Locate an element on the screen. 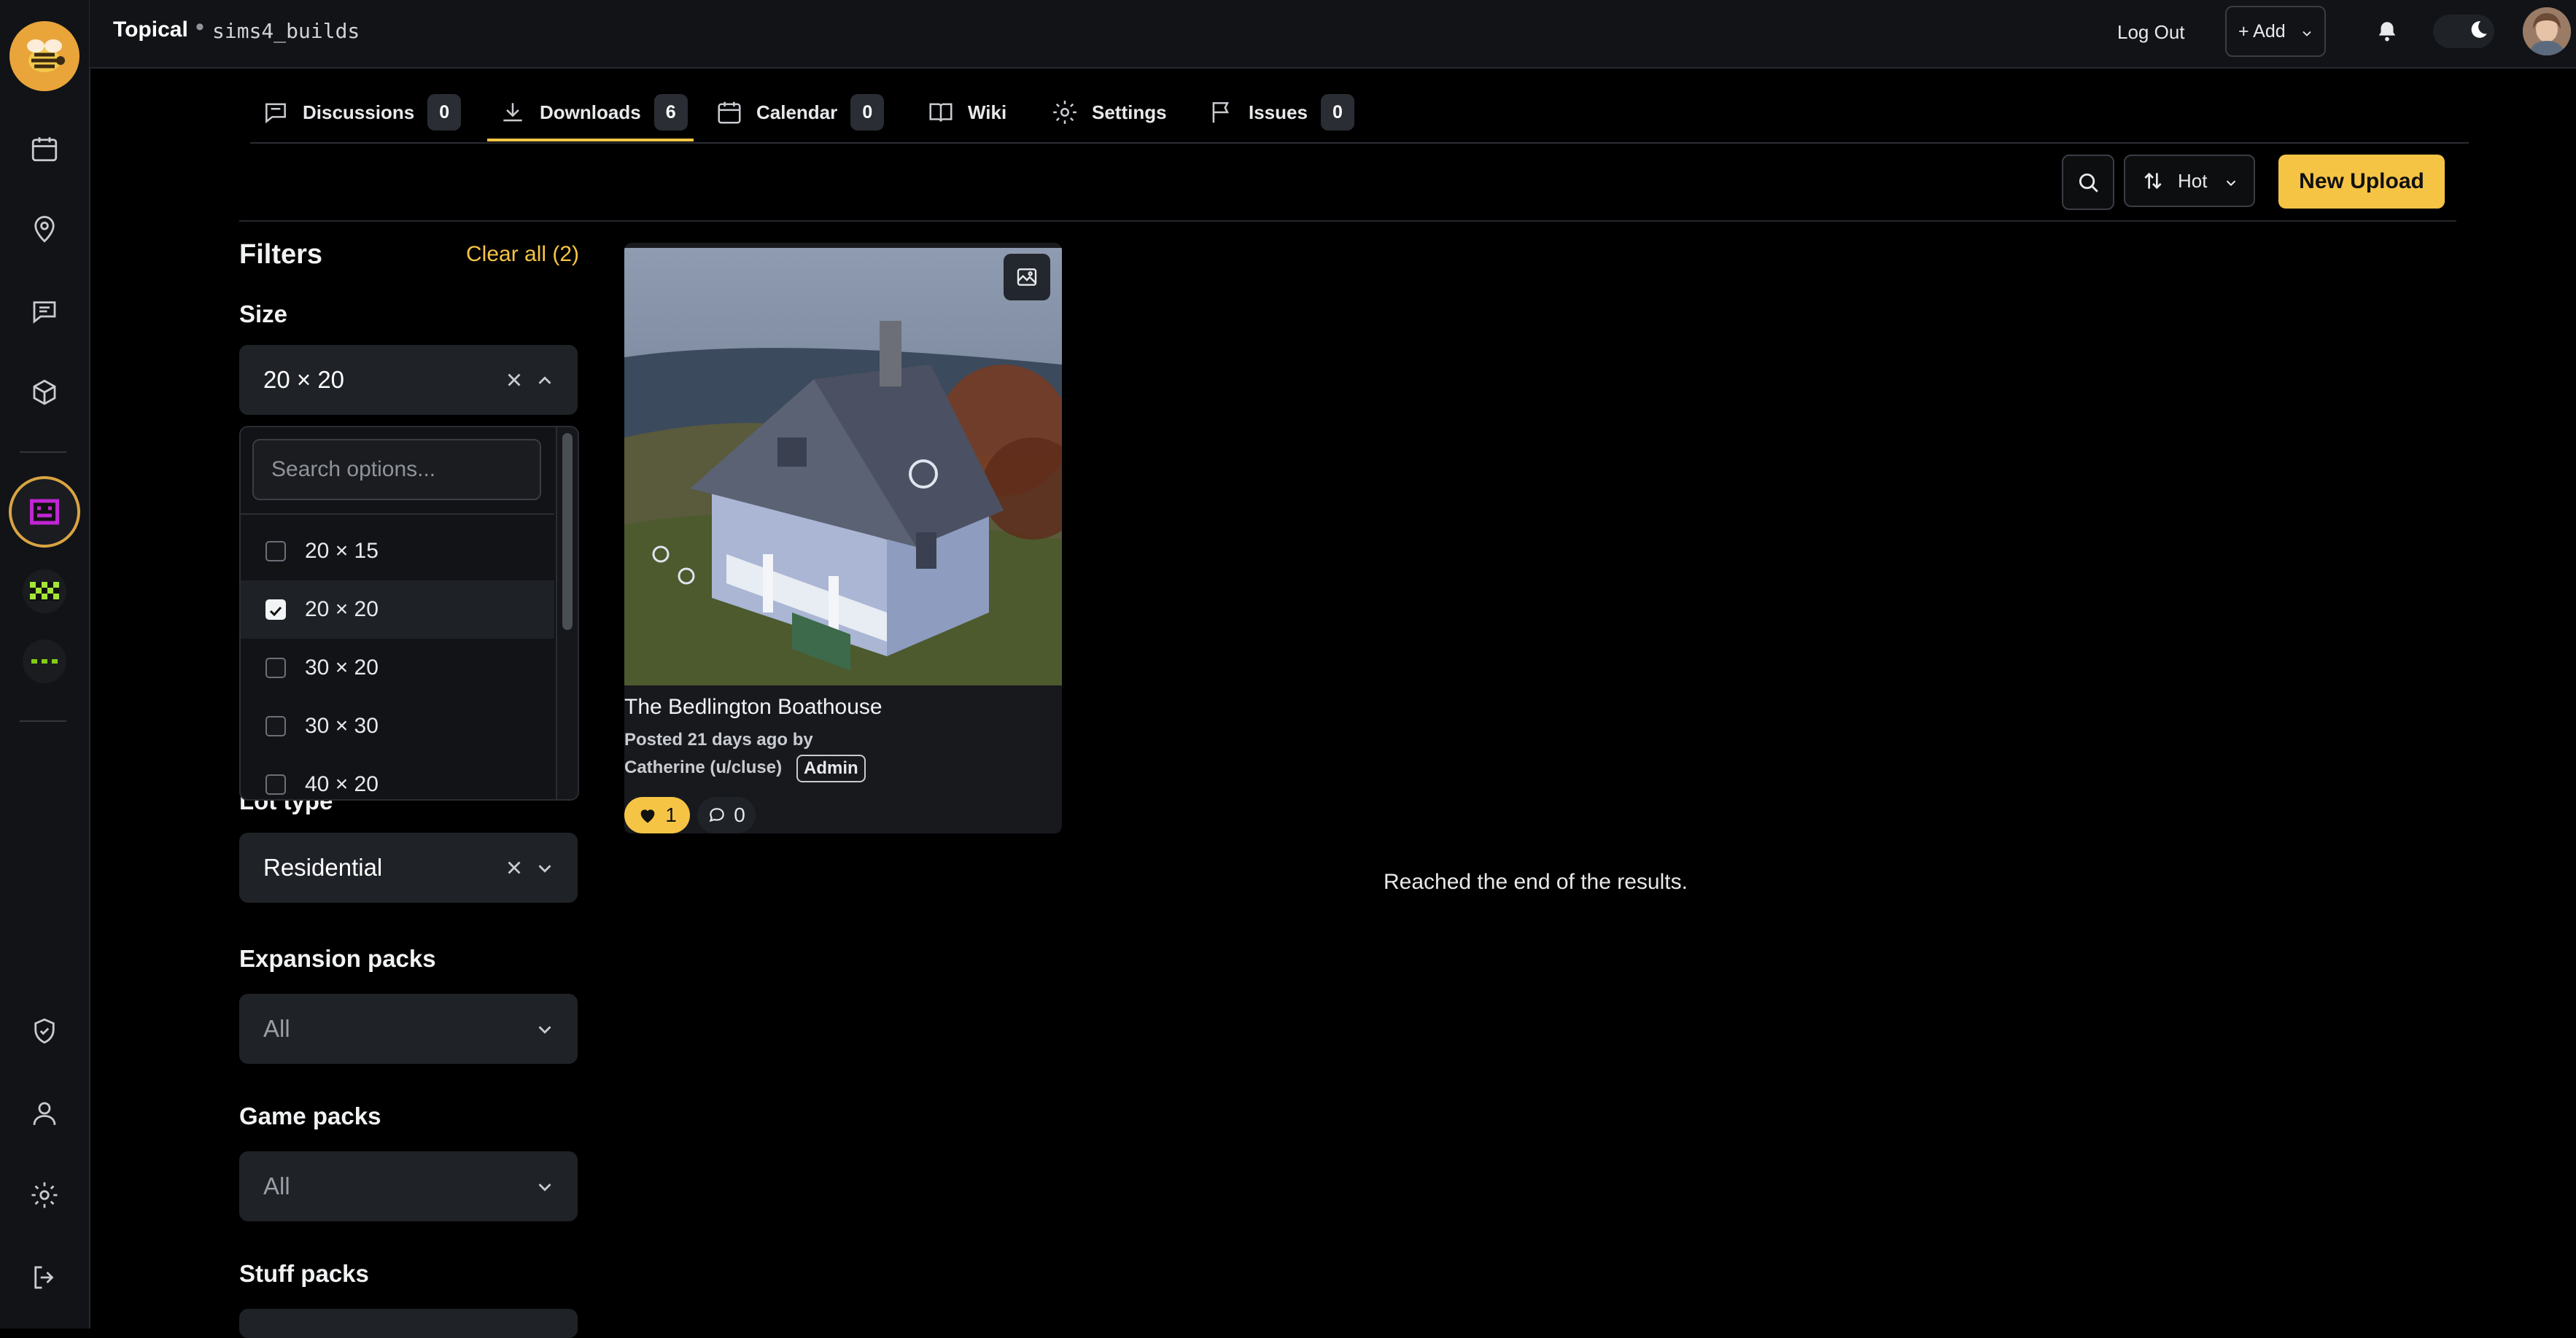 This screenshot has height=1338, width=2576. theme-toggle is located at coordinates (2463, 31).